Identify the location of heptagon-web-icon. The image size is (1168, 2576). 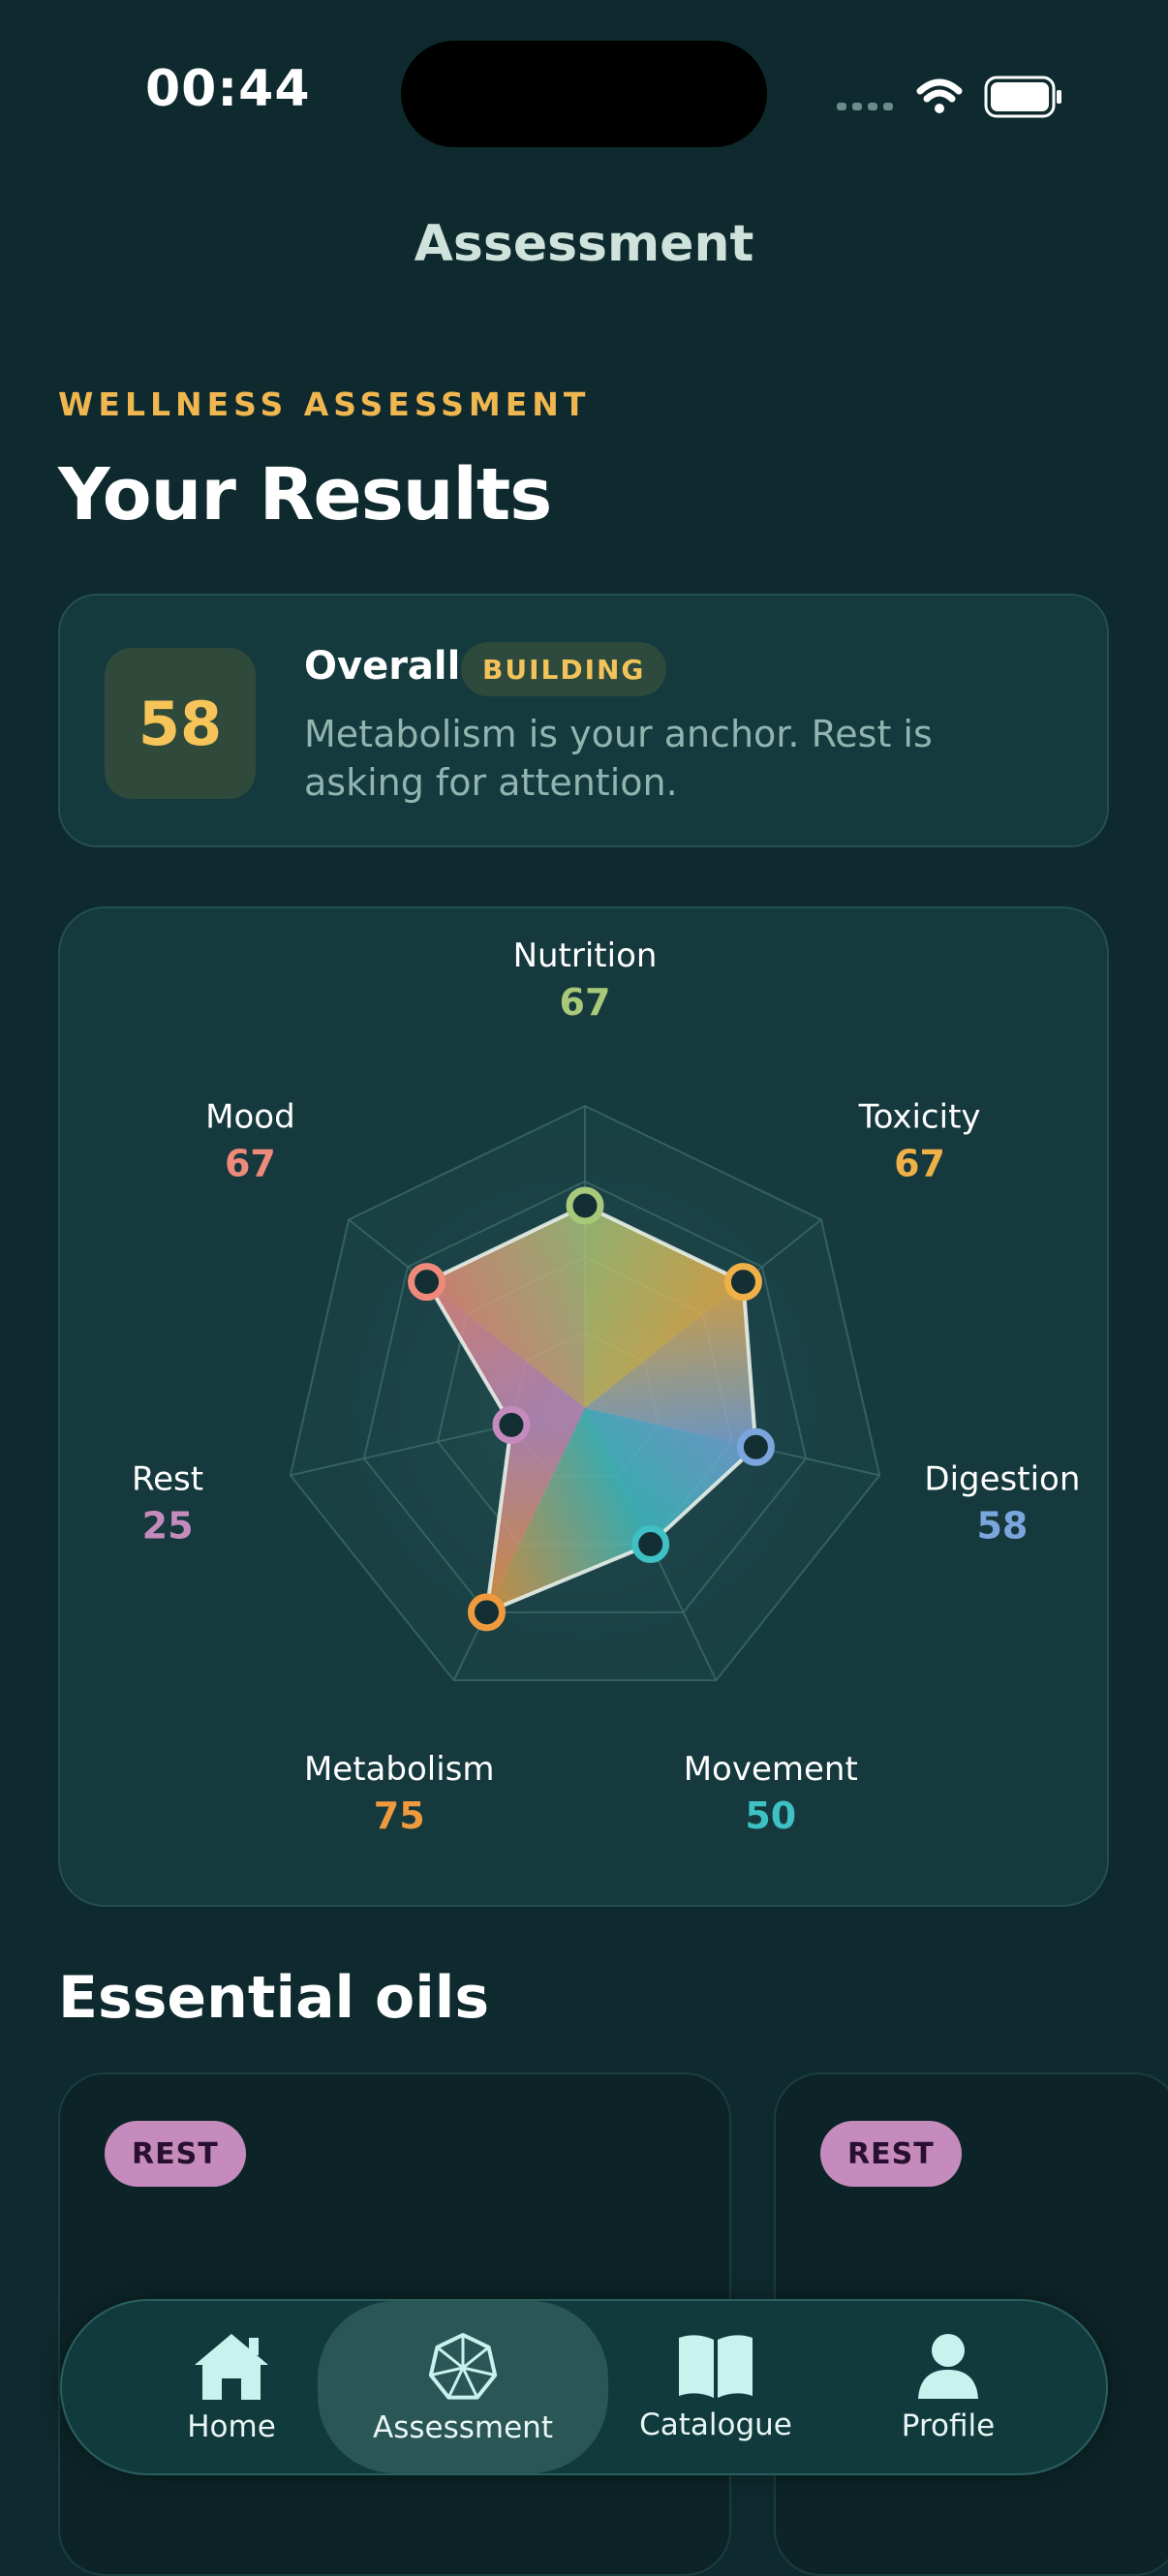
(463, 2366).